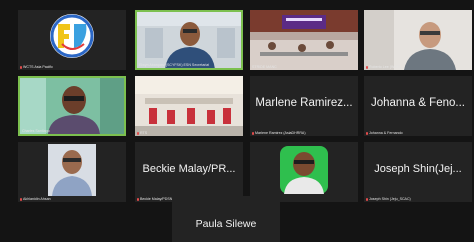 This screenshot has height=242, width=474. Describe the element at coordinates (156, 199) in the screenshot. I see `participant-name-tag: Beckie Malay/PDSN` at that location.